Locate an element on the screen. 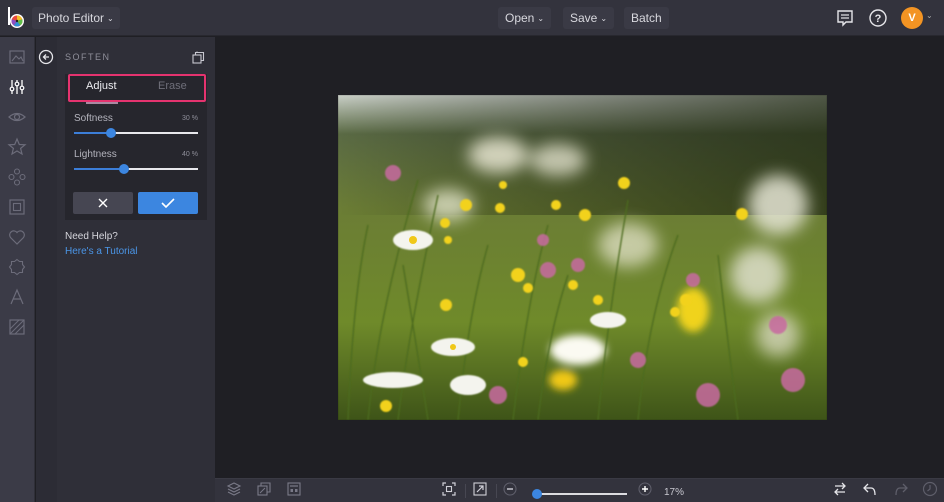 Image resolution: width=944 pixels, height=502 pixels. lightness-label: Lightness is located at coordinates (95, 154).